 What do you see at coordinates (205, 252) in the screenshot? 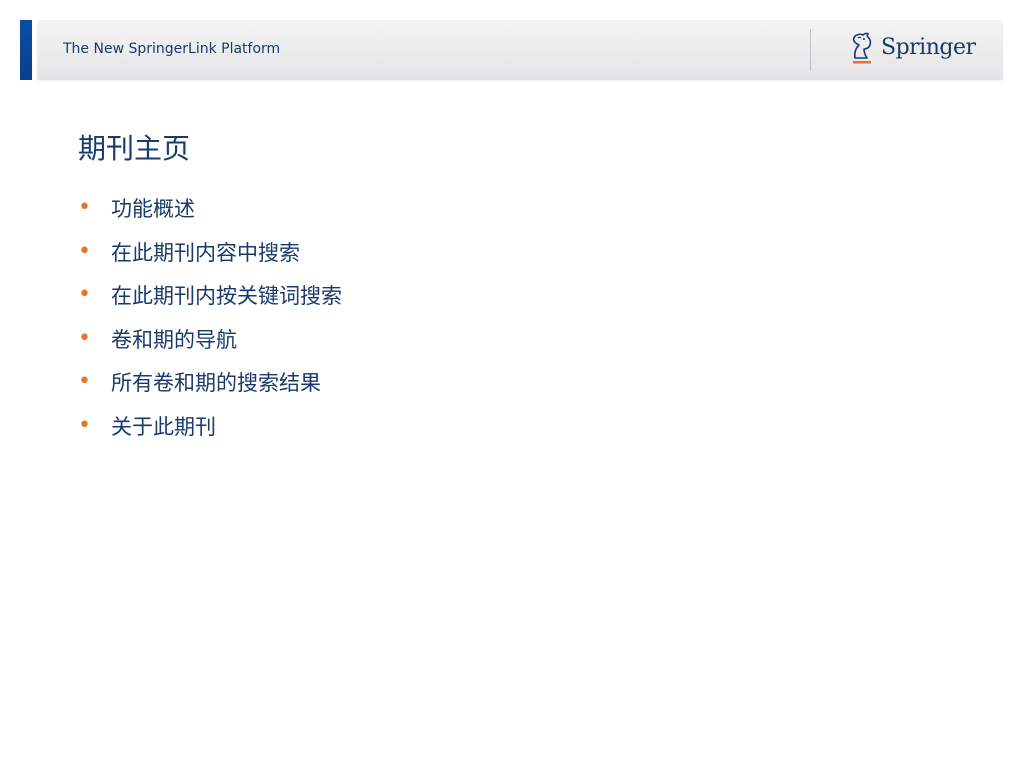
I see `bullet-text: 在此期刊内容中搜索` at bounding box center [205, 252].